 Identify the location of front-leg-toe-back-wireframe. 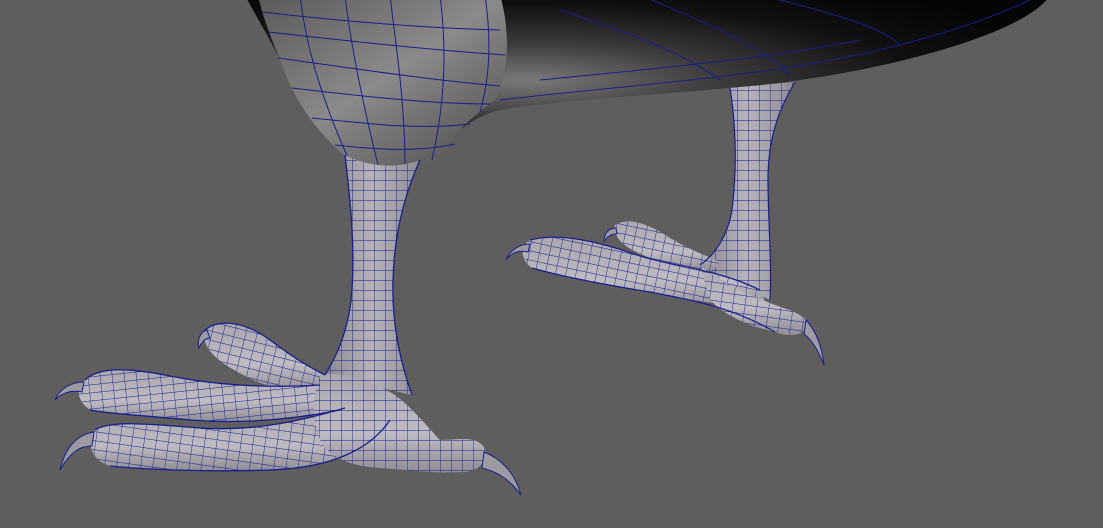
(264, 357).